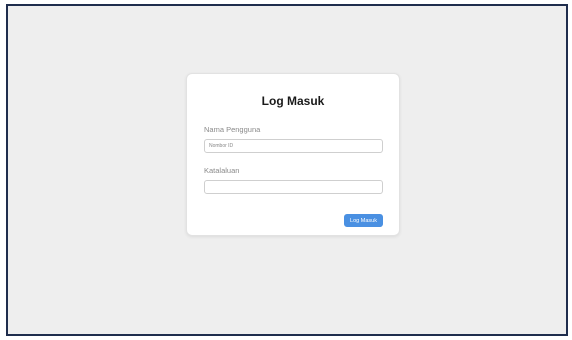 The width and height of the screenshot is (572, 340). What do you see at coordinates (293, 146) in the screenshot?
I see `username-input` at bounding box center [293, 146].